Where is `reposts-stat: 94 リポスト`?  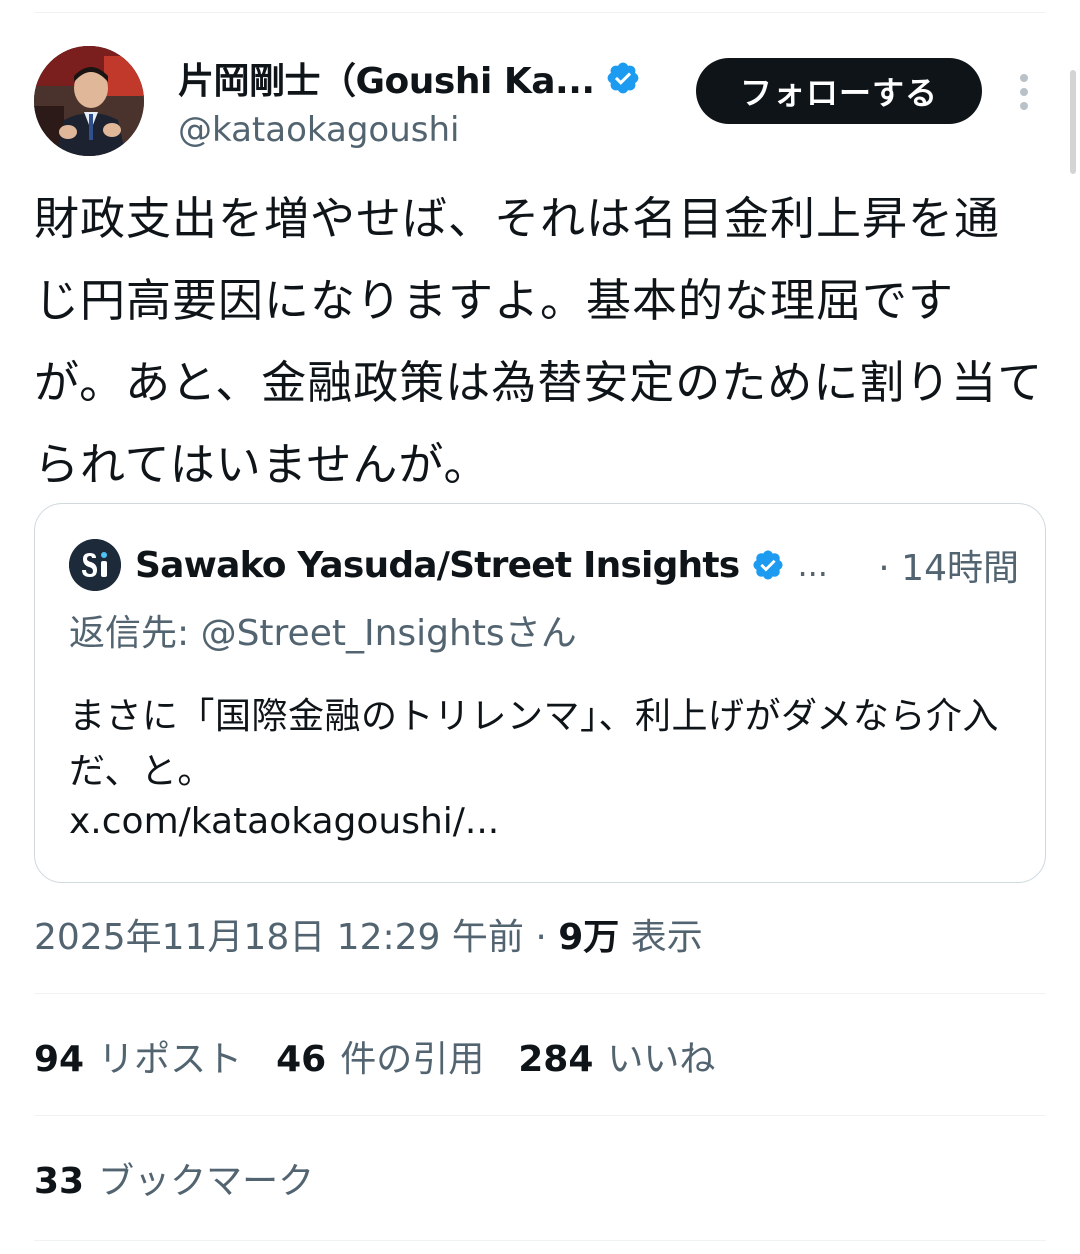
reposts-stat: 94 リポスト is located at coordinates (138, 1056).